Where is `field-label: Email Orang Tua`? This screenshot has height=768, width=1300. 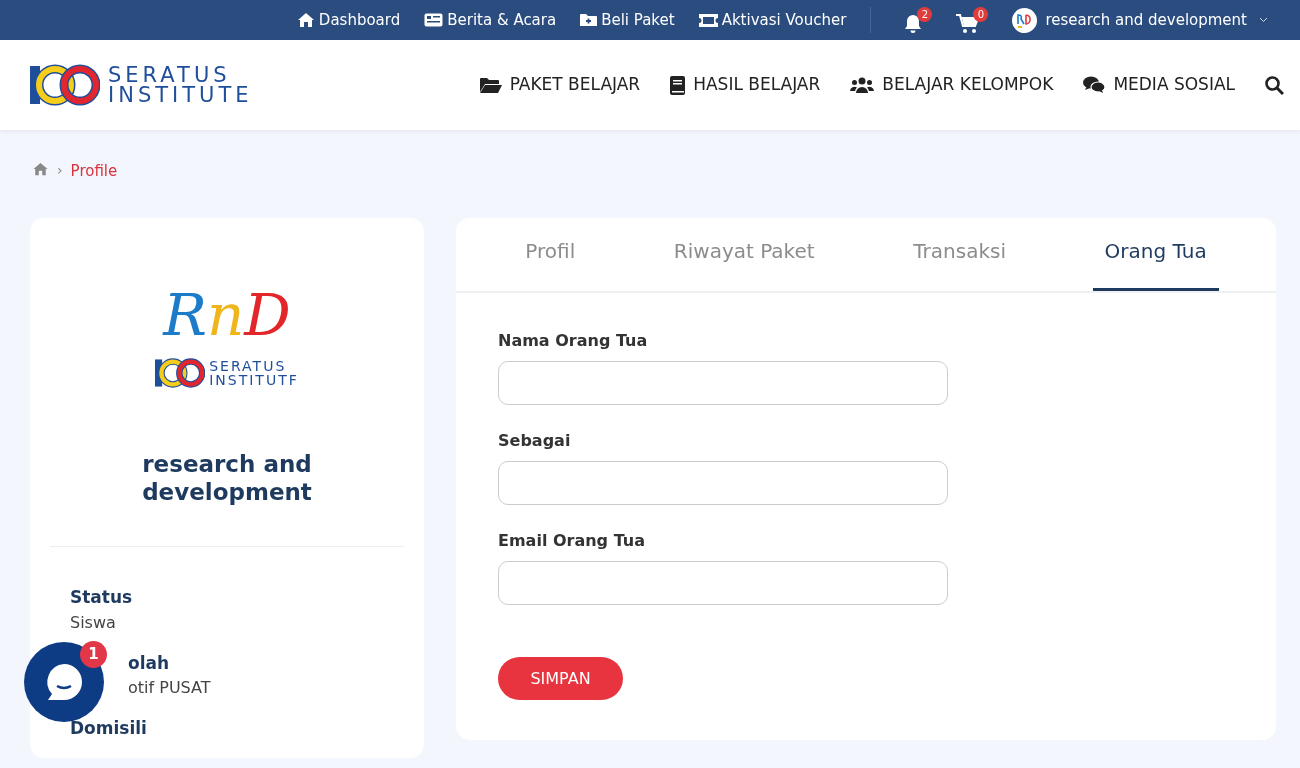 field-label: Email Orang Tua is located at coordinates (572, 541).